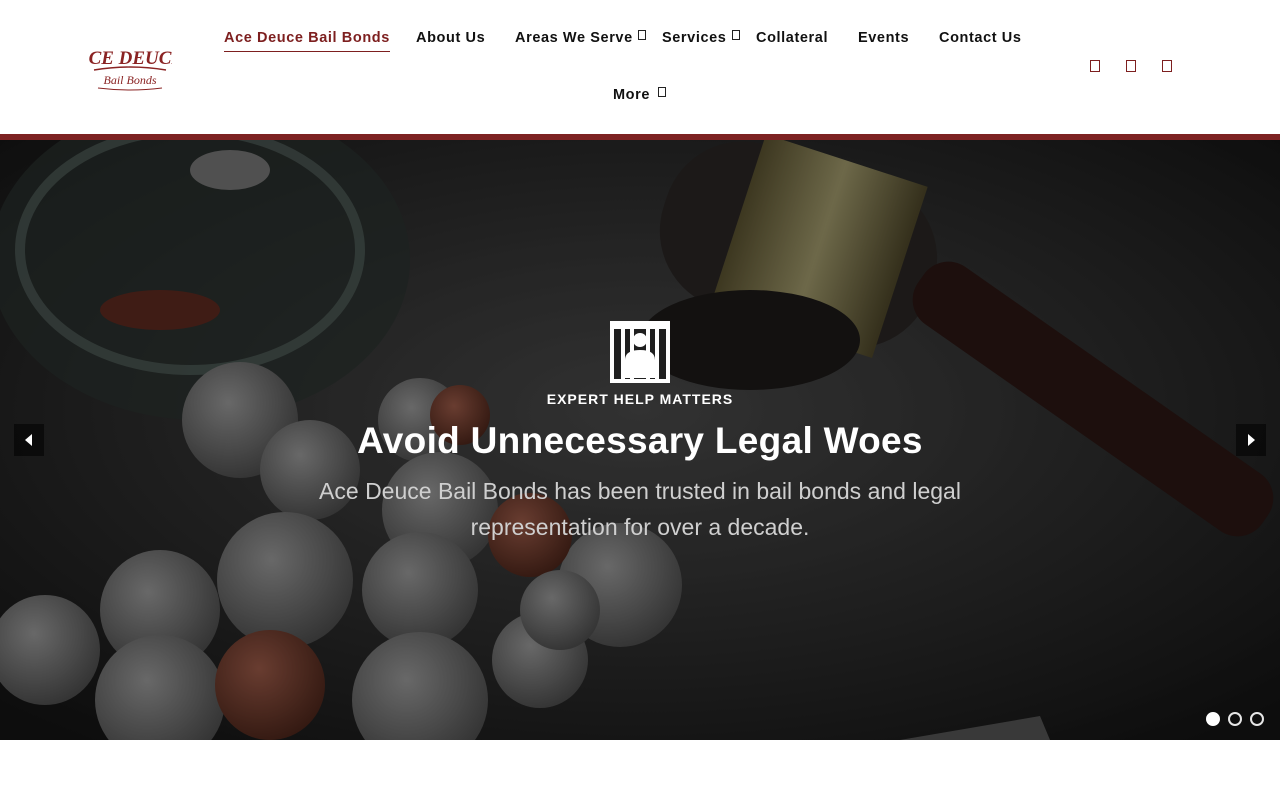 Image resolution: width=1280 pixels, height=800 pixels. What do you see at coordinates (1167, 66) in the screenshot?
I see `twitter-icon` at bounding box center [1167, 66].